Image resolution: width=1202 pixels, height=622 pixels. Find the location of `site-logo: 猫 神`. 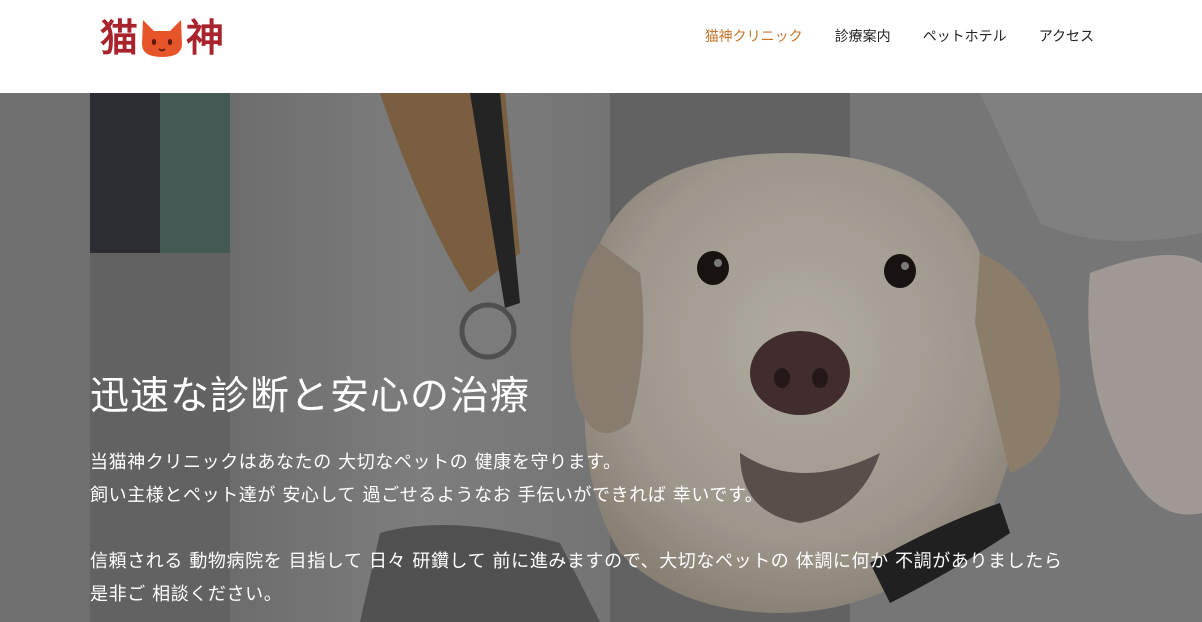

site-logo: 猫 神 is located at coordinates (162, 38).